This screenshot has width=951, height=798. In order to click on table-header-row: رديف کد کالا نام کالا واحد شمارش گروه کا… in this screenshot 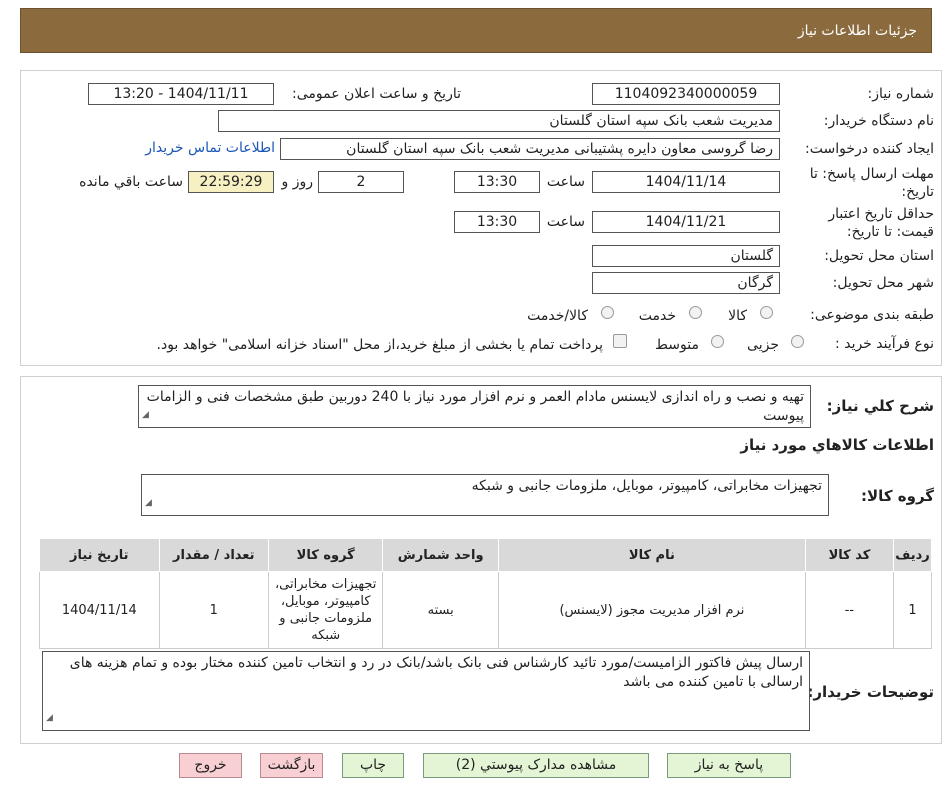, I will do `click(486, 555)`.